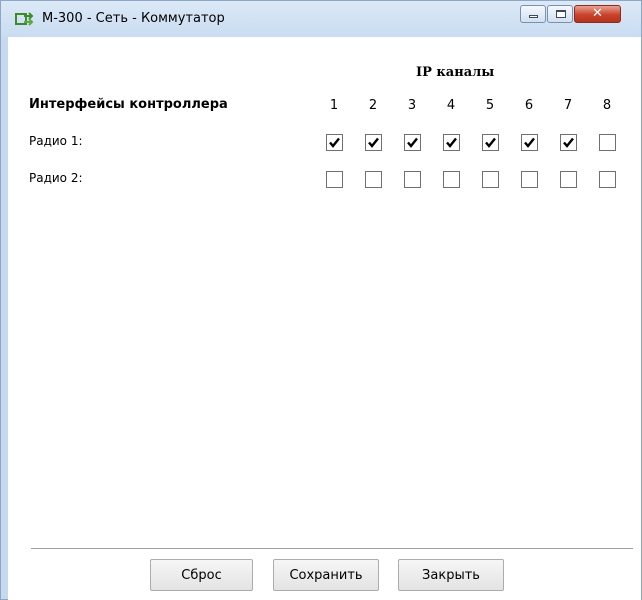 Image resolution: width=642 pixels, height=600 pixels. I want to click on channel-number-8: 8, so click(607, 105).